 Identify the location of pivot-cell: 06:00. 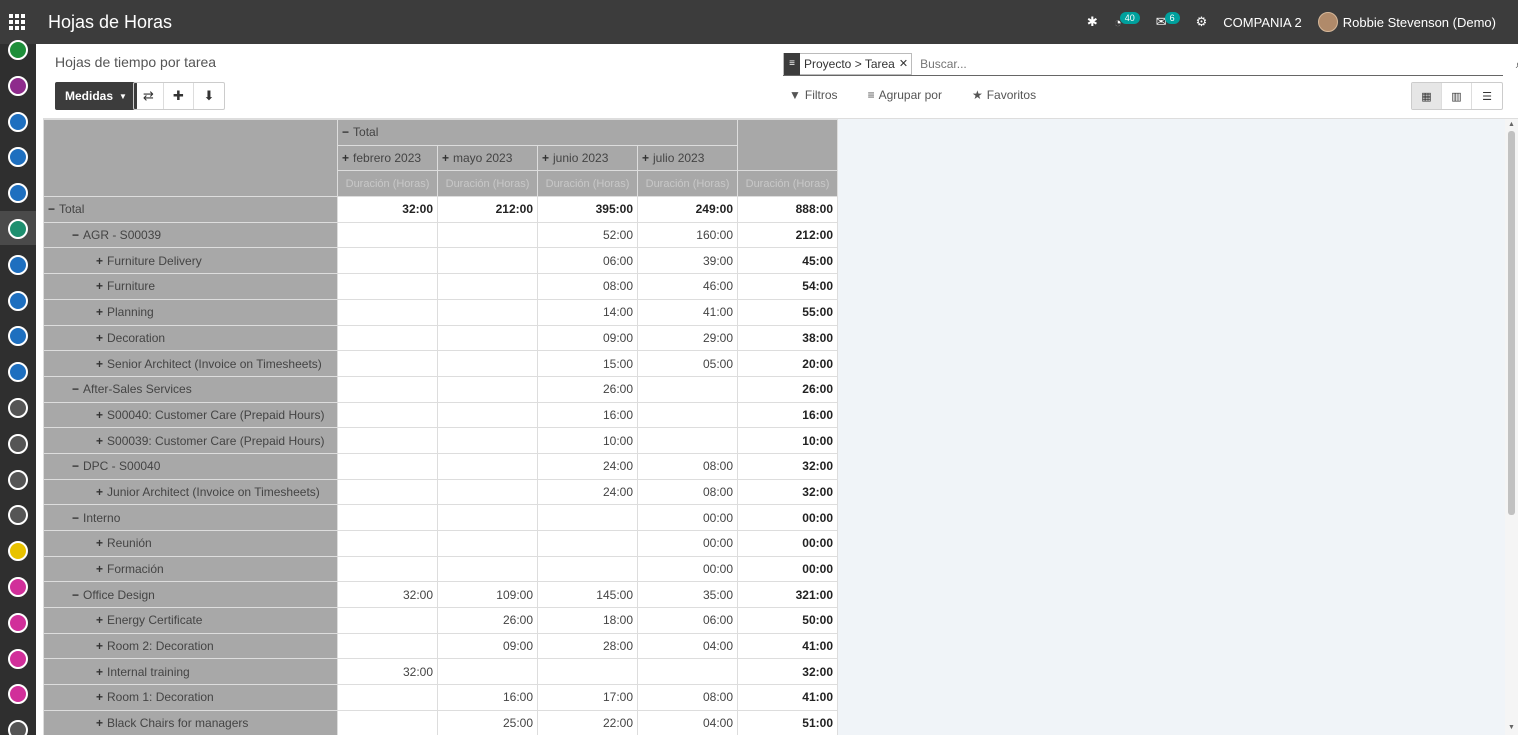
(687, 620).